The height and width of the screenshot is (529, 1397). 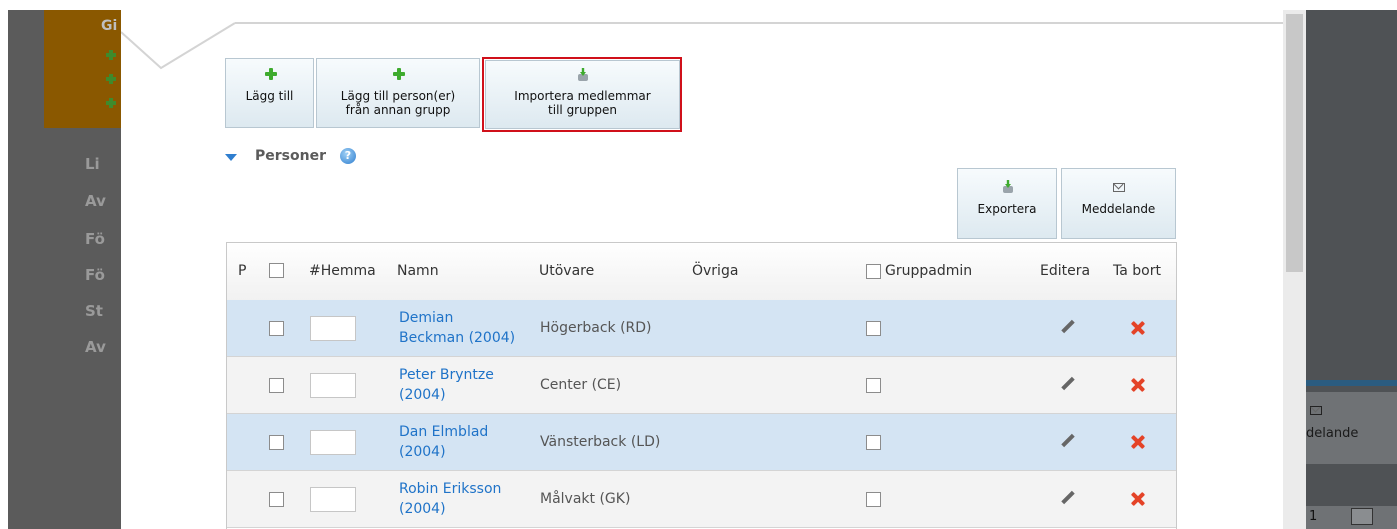 What do you see at coordinates (1294, 143) in the screenshot?
I see `scrollbar-thumb` at bounding box center [1294, 143].